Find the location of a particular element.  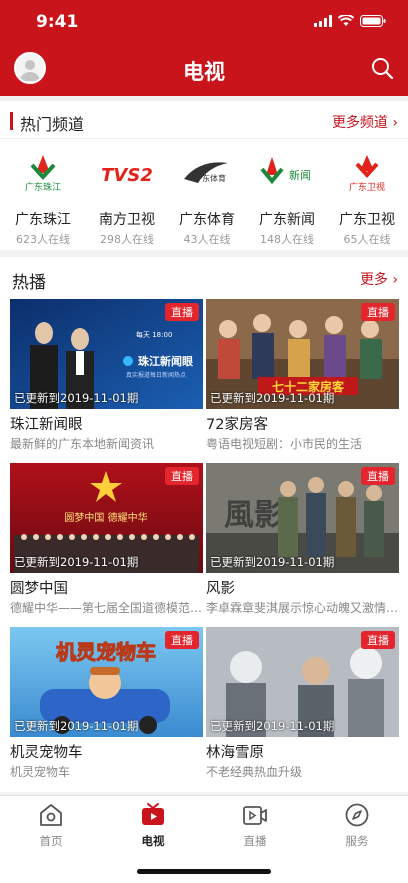

tv-icon is located at coordinates (153, 814).